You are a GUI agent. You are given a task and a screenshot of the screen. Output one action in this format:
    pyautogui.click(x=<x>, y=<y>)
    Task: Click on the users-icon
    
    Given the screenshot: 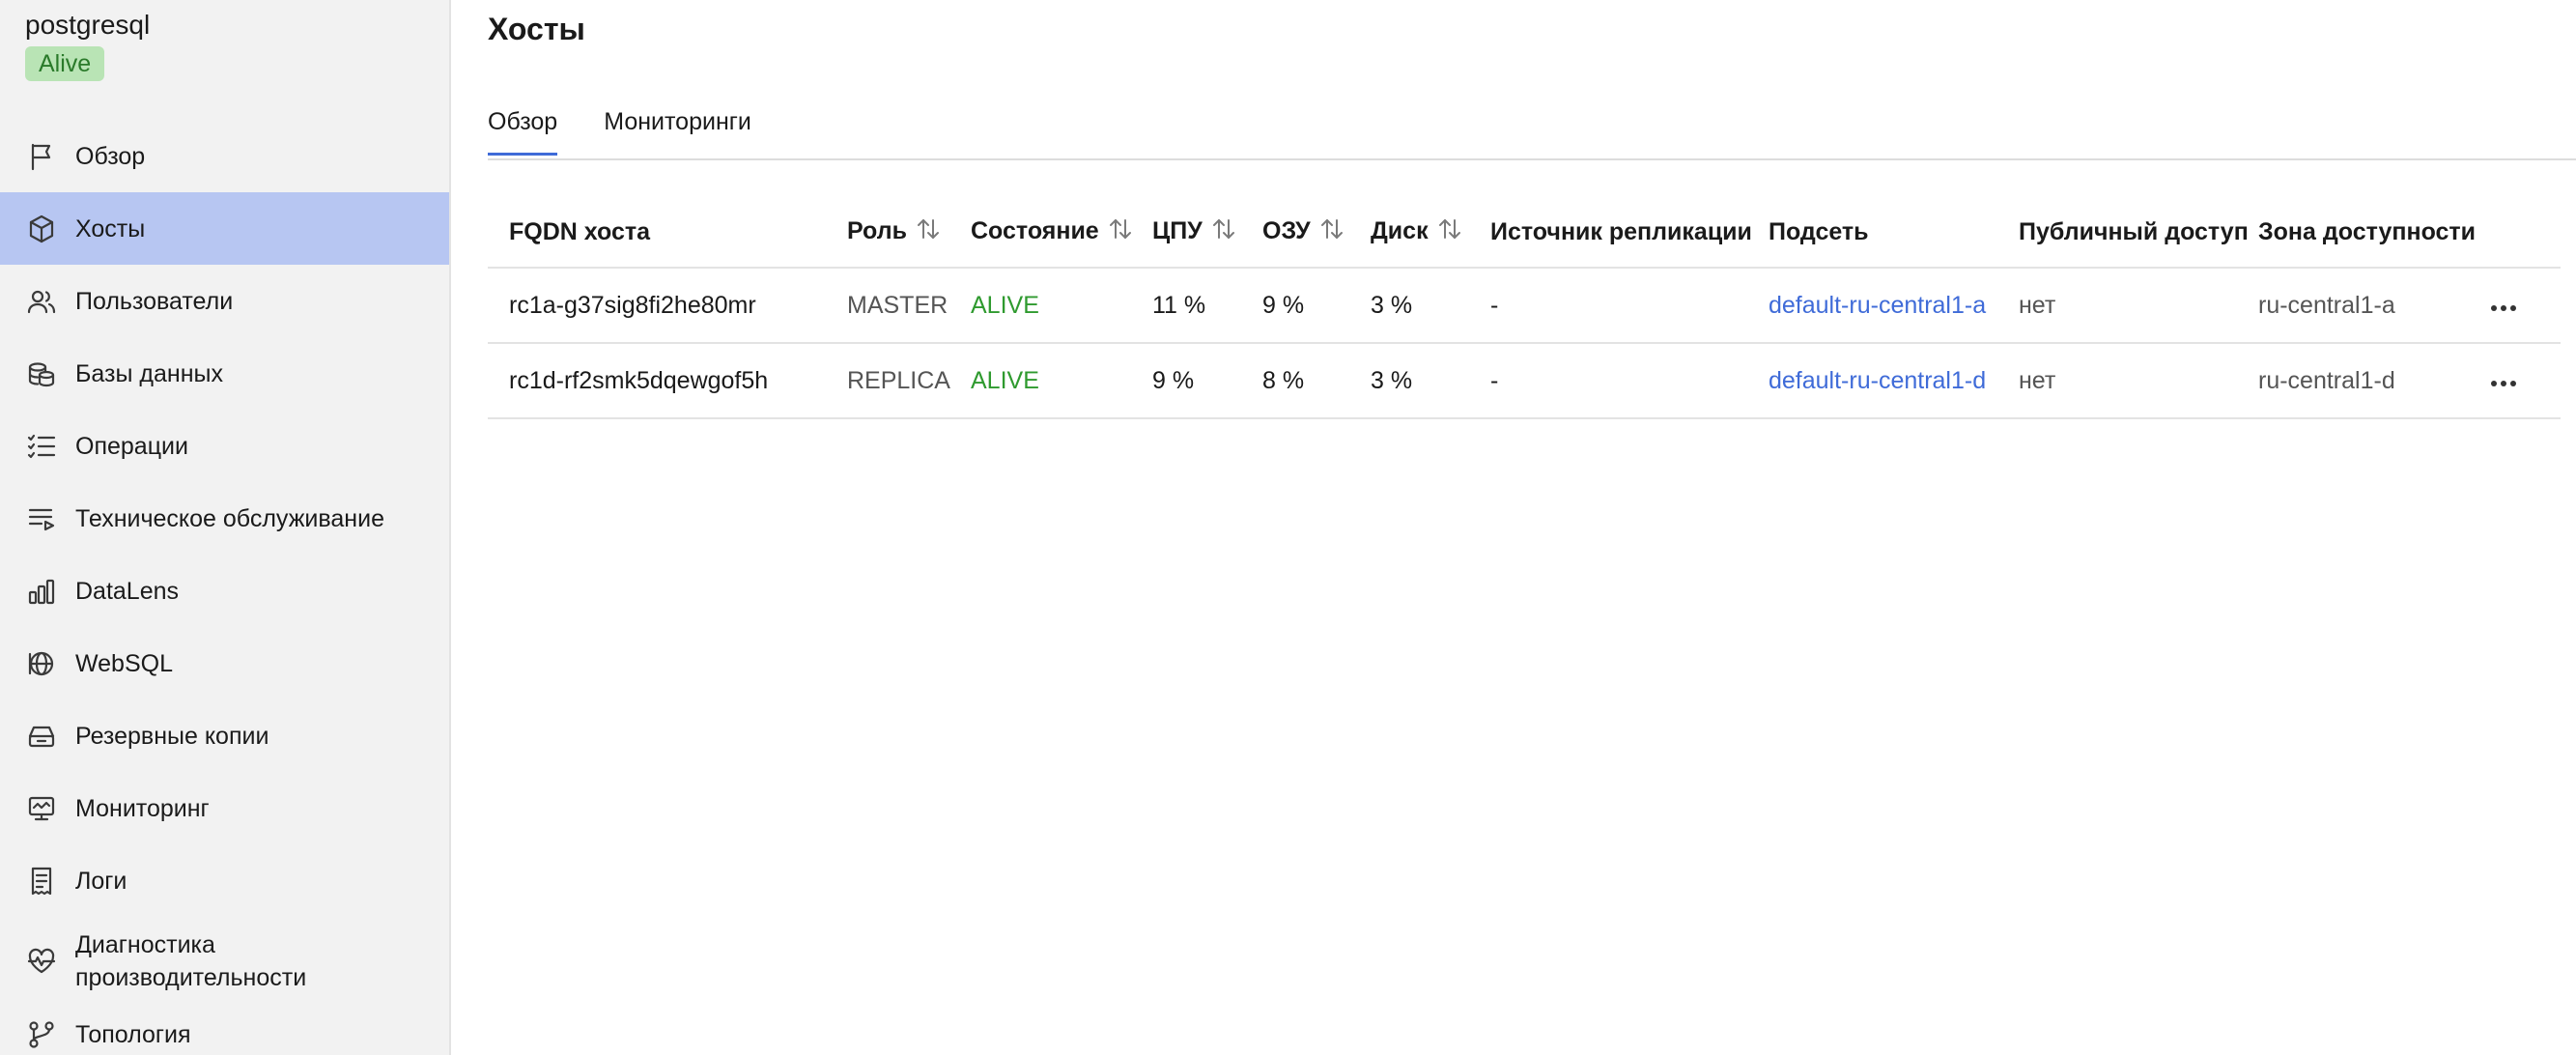 What is the action you would take?
    pyautogui.click(x=41, y=302)
    